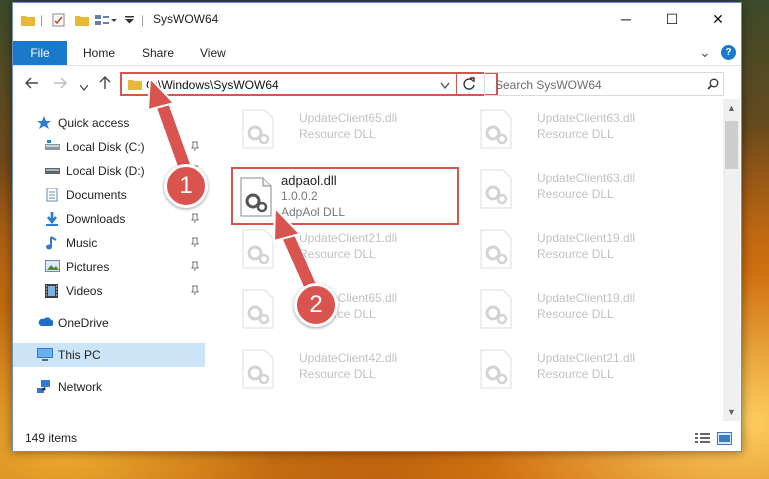 This screenshot has height=479, width=769. I want to click on callout-badge-2: 2, so click(316, 305).